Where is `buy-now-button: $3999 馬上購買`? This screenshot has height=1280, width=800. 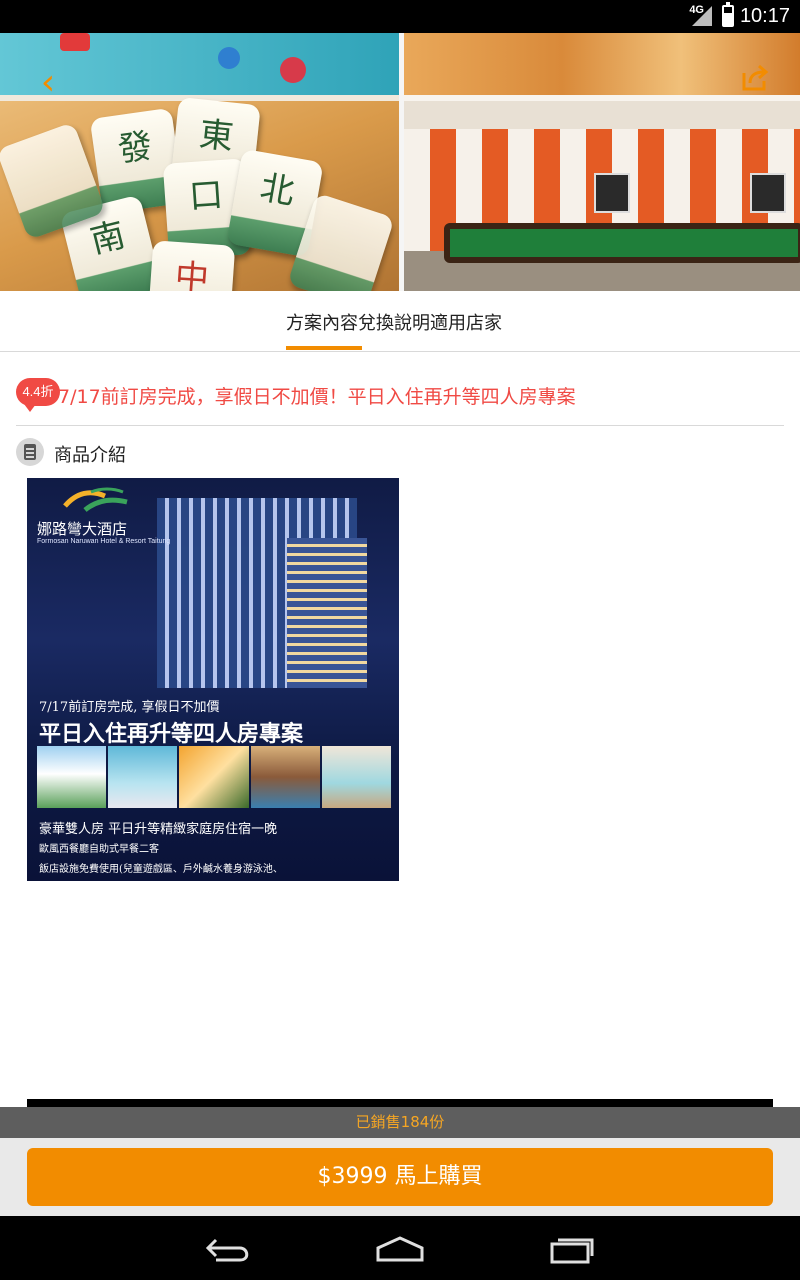 buy-now-button: $3999 馬上購買 is located at coordinates (400, 1177).